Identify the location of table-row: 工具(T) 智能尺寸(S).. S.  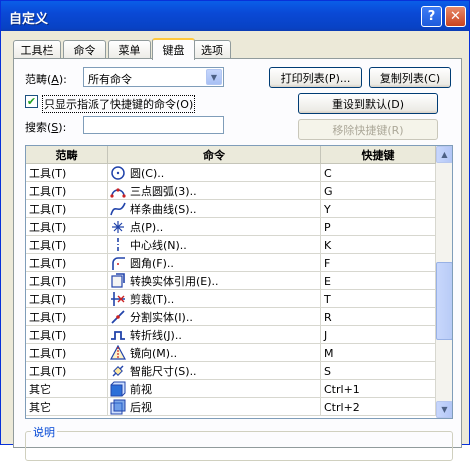
(231, 371).